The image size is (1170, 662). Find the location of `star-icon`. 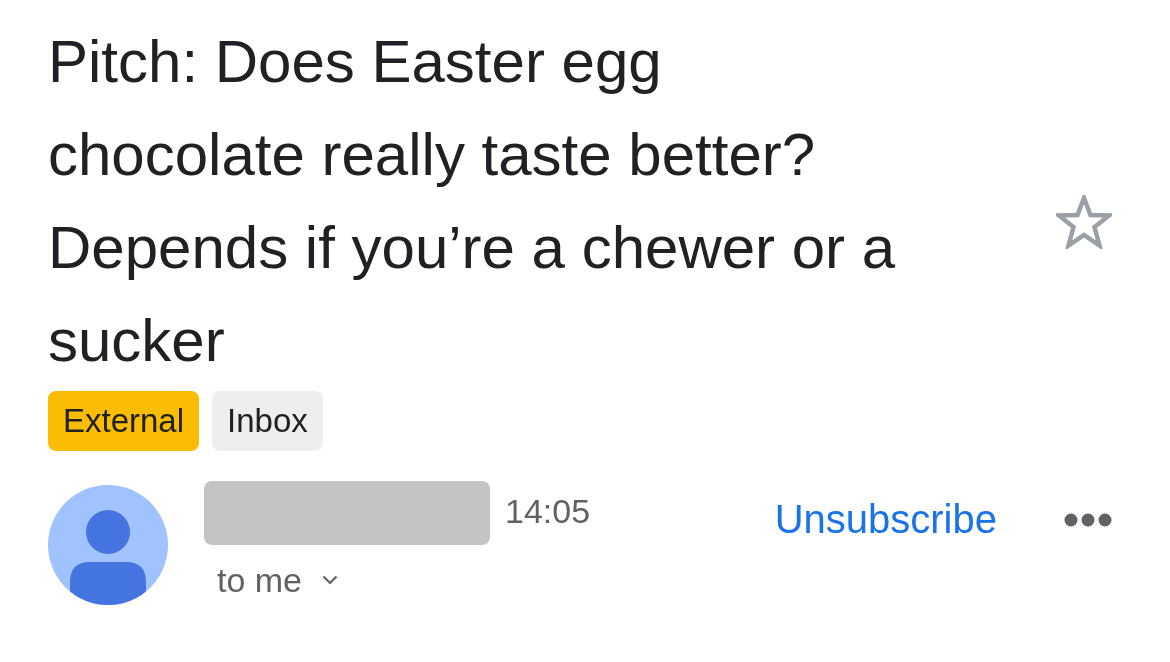

star-icon is located at coordinates (1084, 222).